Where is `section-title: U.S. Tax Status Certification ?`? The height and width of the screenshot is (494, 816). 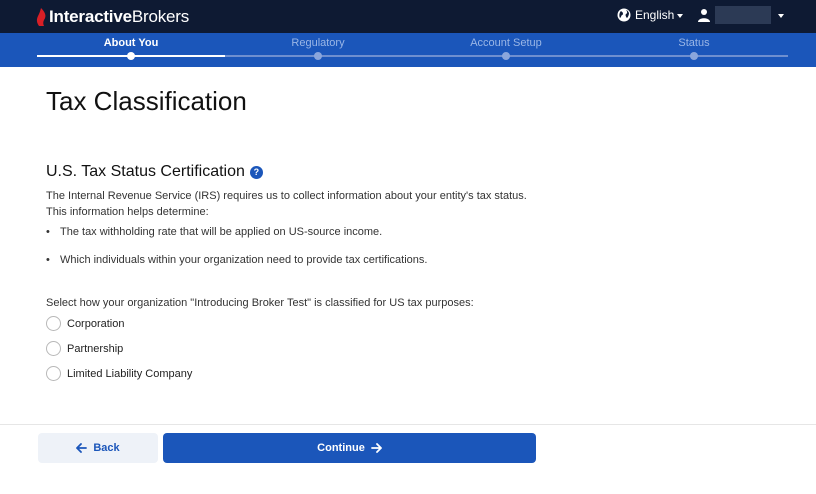 section-title: U.S. Tax Status Certification ? is located at coordinates (154, 172).